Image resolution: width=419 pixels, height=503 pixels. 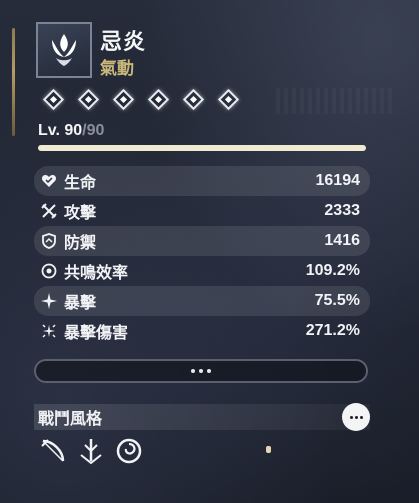 What do you see at coordinates (342, 210) in the screenshot?
I see `stat-value: 2333` at bounding box center [342, 210].